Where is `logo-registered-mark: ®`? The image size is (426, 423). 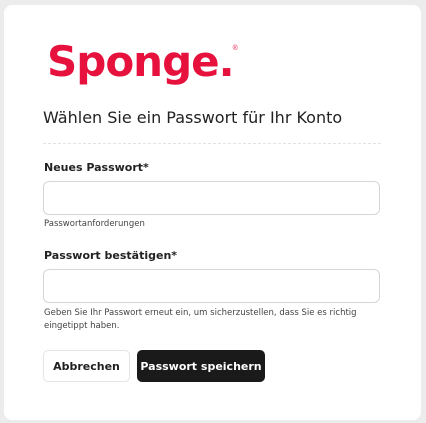
logo-registered-mark: ® is located at coordinates (235, 48).